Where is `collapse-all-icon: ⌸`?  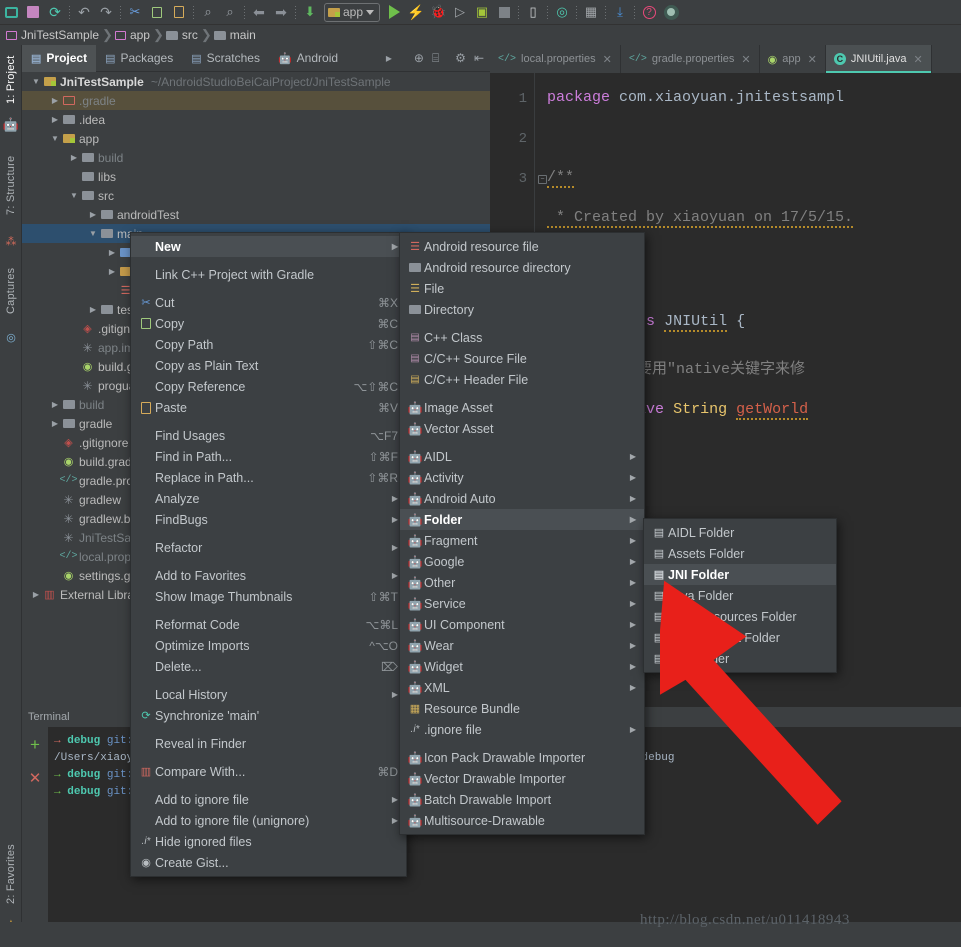
collapse-all-icon: ⌸ is located at coordinates (435, 58).